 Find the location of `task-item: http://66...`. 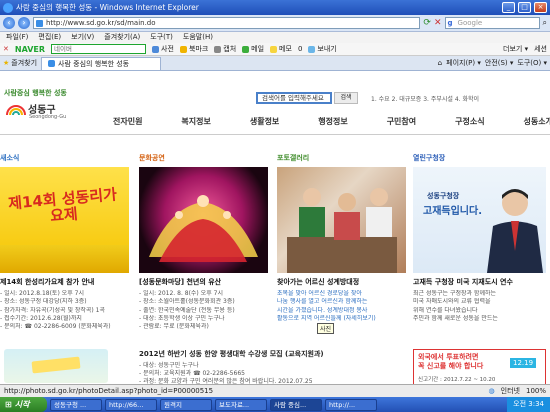

task-item: http://66... is located at coordinates (131, 404).